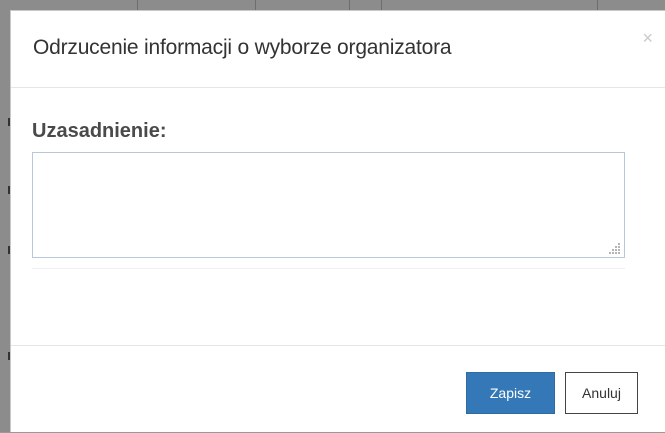 This screenshot has width=665, height=433. I want to click on justification-label: Uzasadnienie:, so click(99, 131).